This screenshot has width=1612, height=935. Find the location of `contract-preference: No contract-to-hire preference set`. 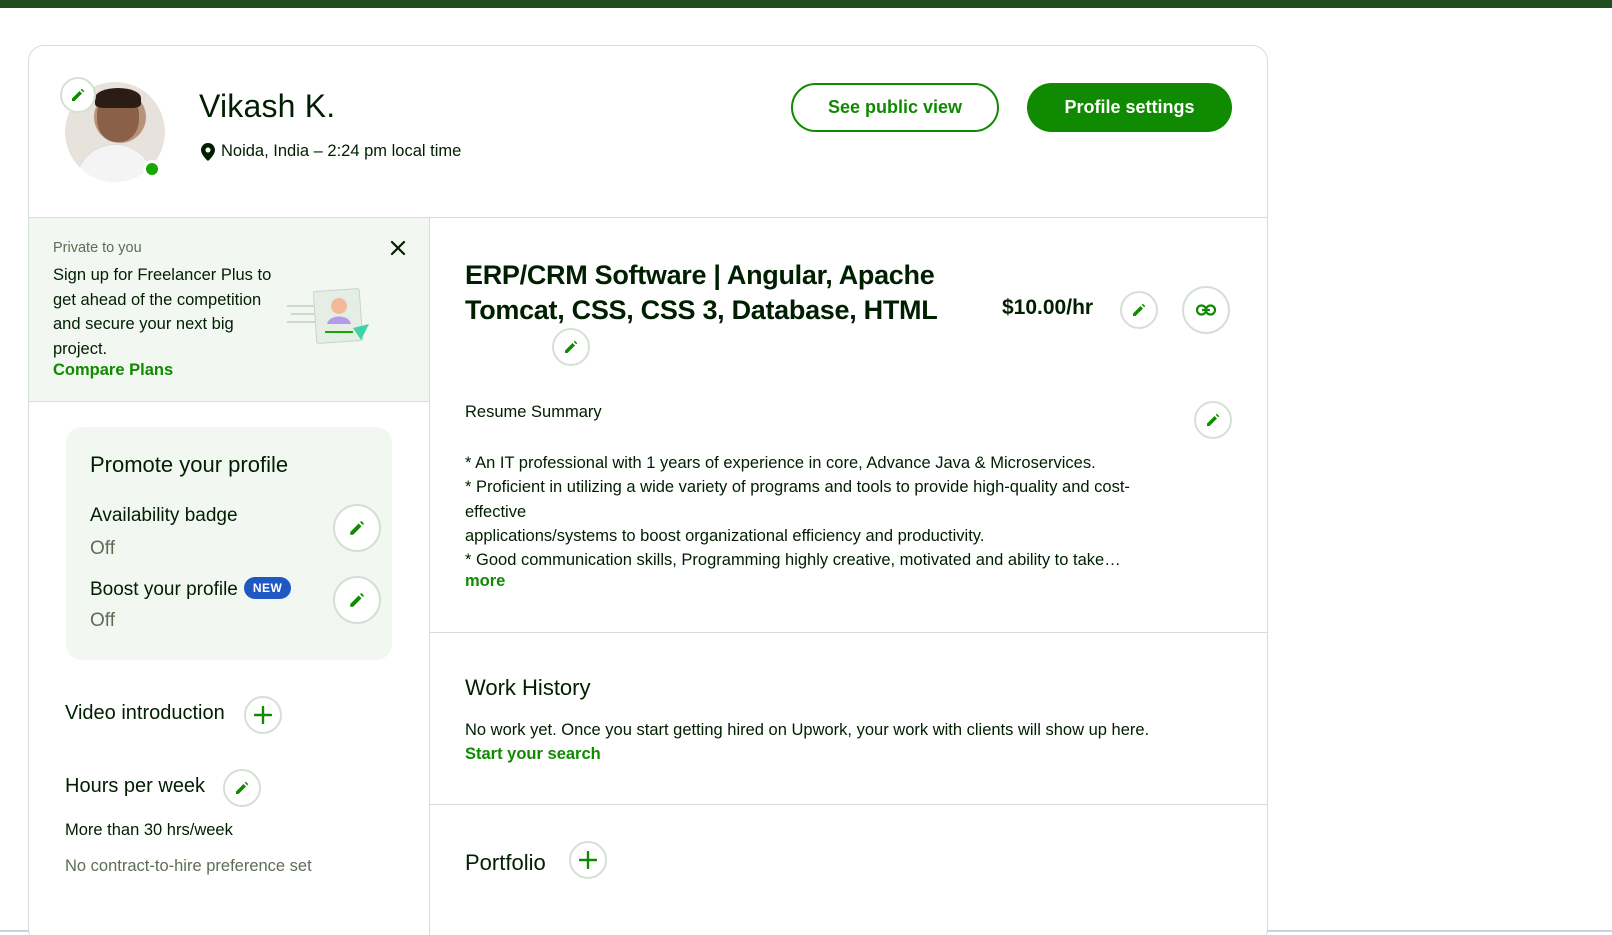

contract-preference: No contract-to-hire preference set is located at coordinates (188, 866).